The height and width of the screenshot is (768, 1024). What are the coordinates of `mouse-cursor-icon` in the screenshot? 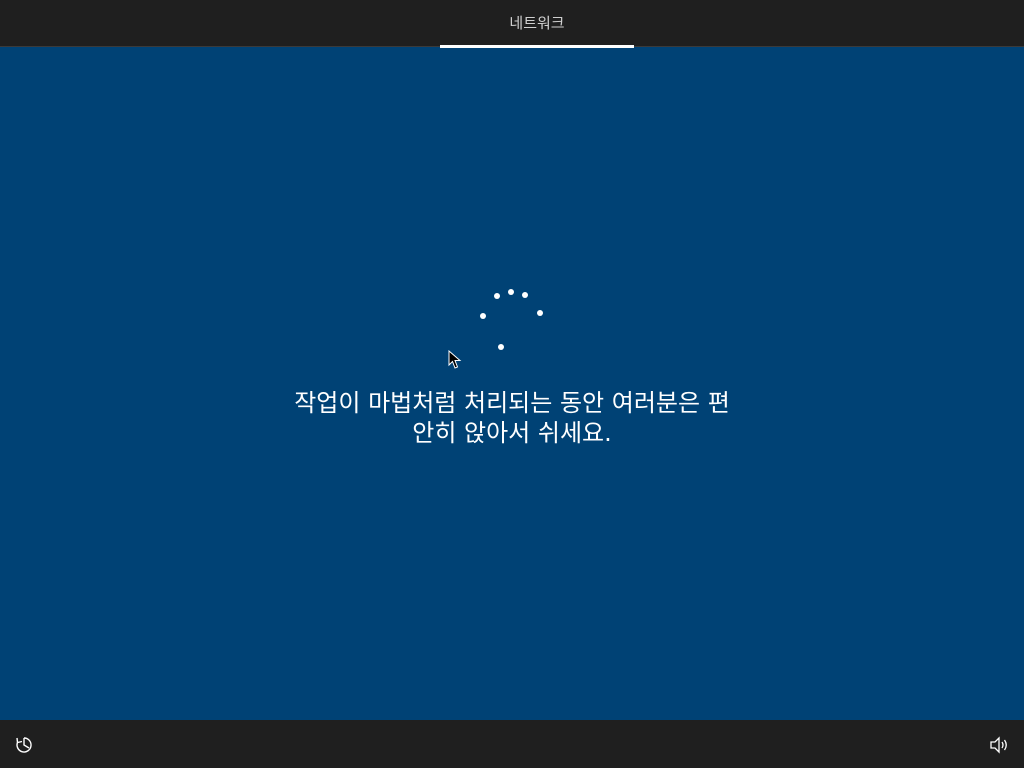 It's located at (455, 359).